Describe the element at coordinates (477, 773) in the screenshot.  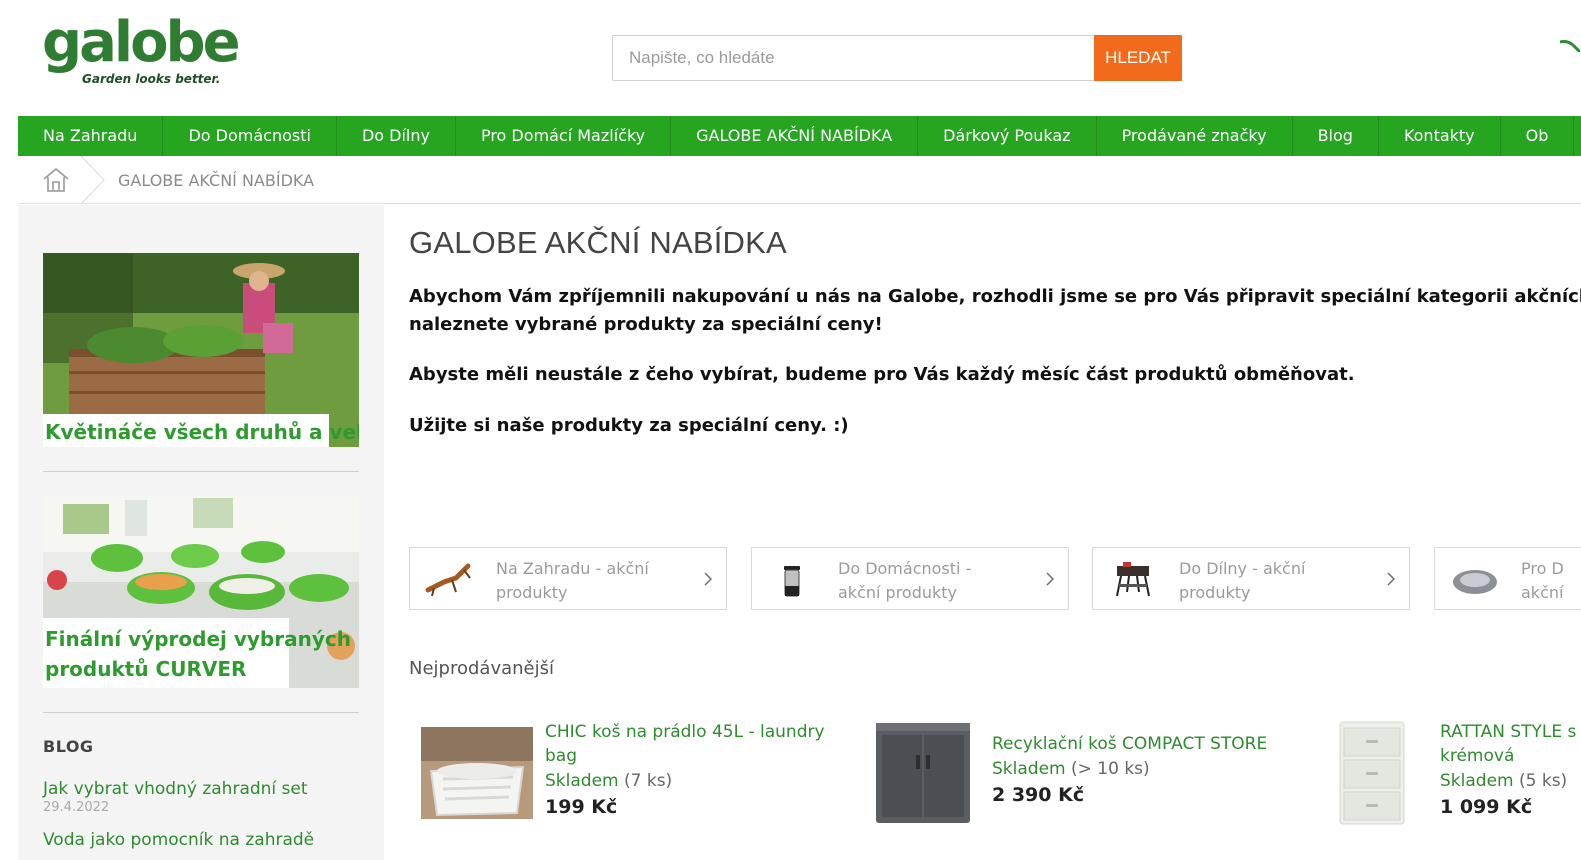
I see `product-image-laundry-basket` at that location.